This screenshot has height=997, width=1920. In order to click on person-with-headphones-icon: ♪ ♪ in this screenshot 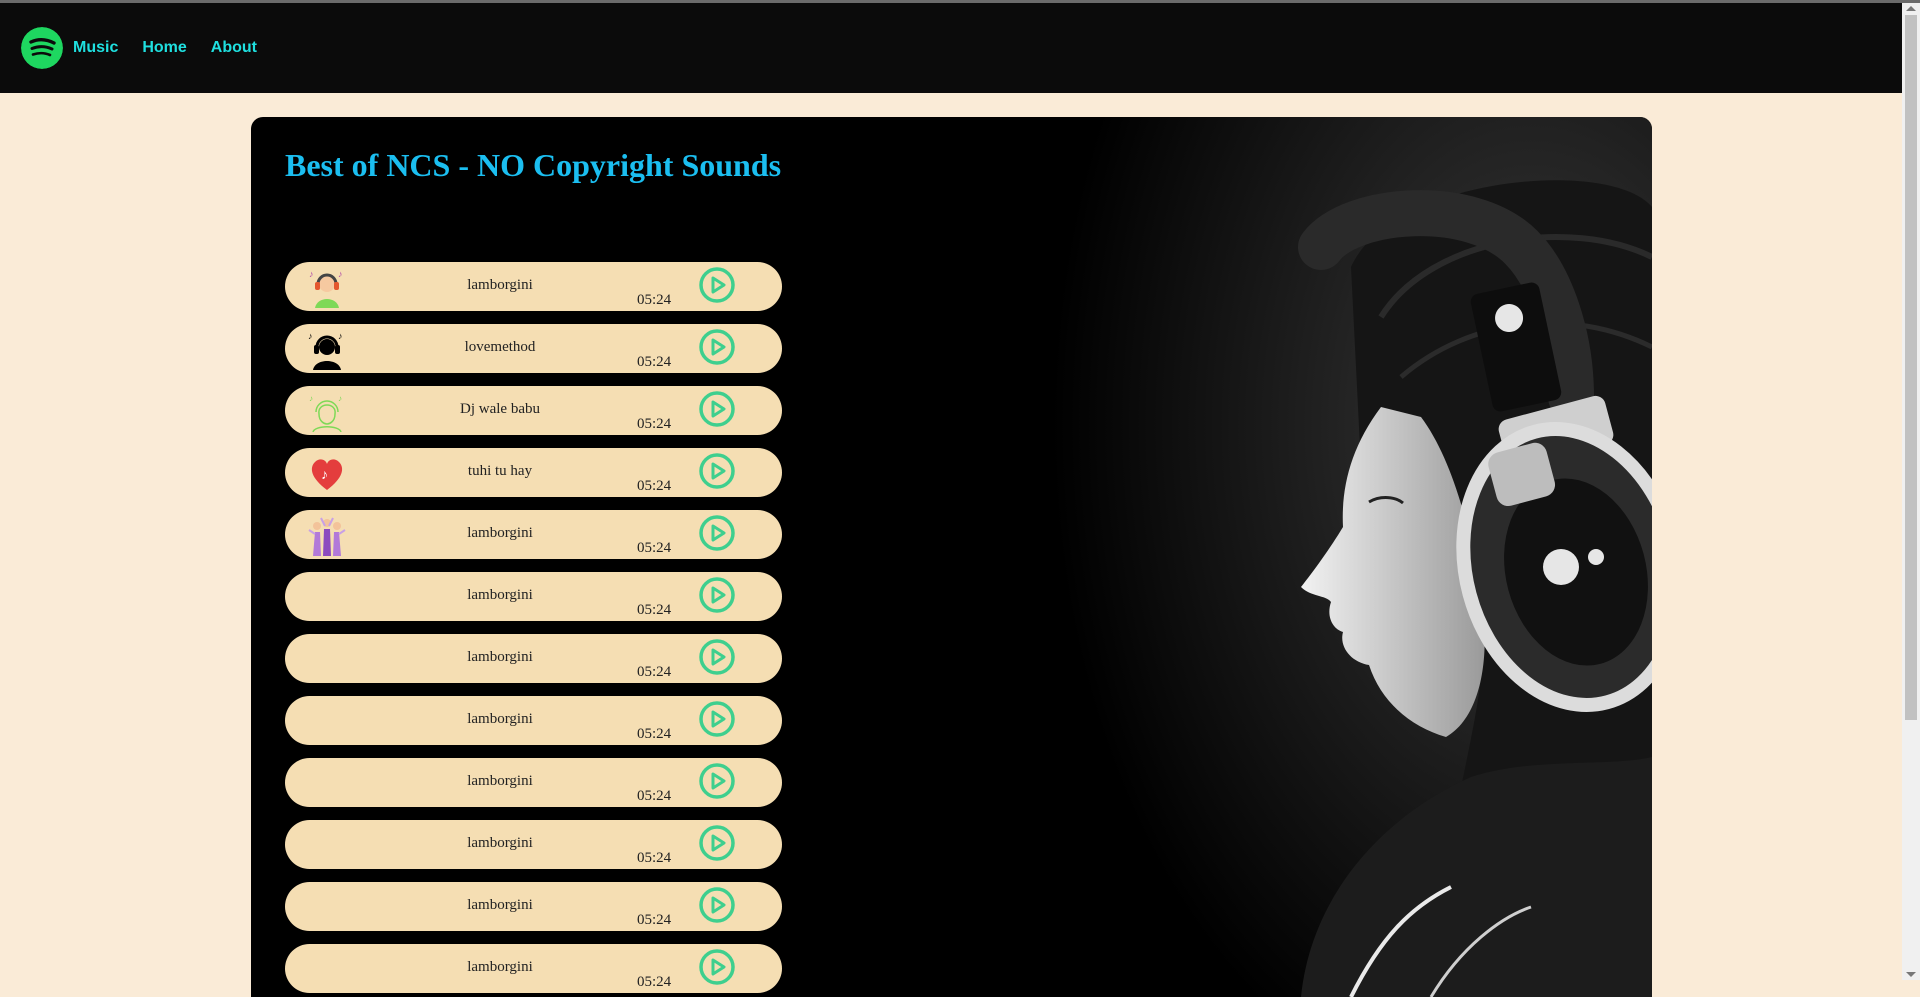, I will do `click(327, 288)`.